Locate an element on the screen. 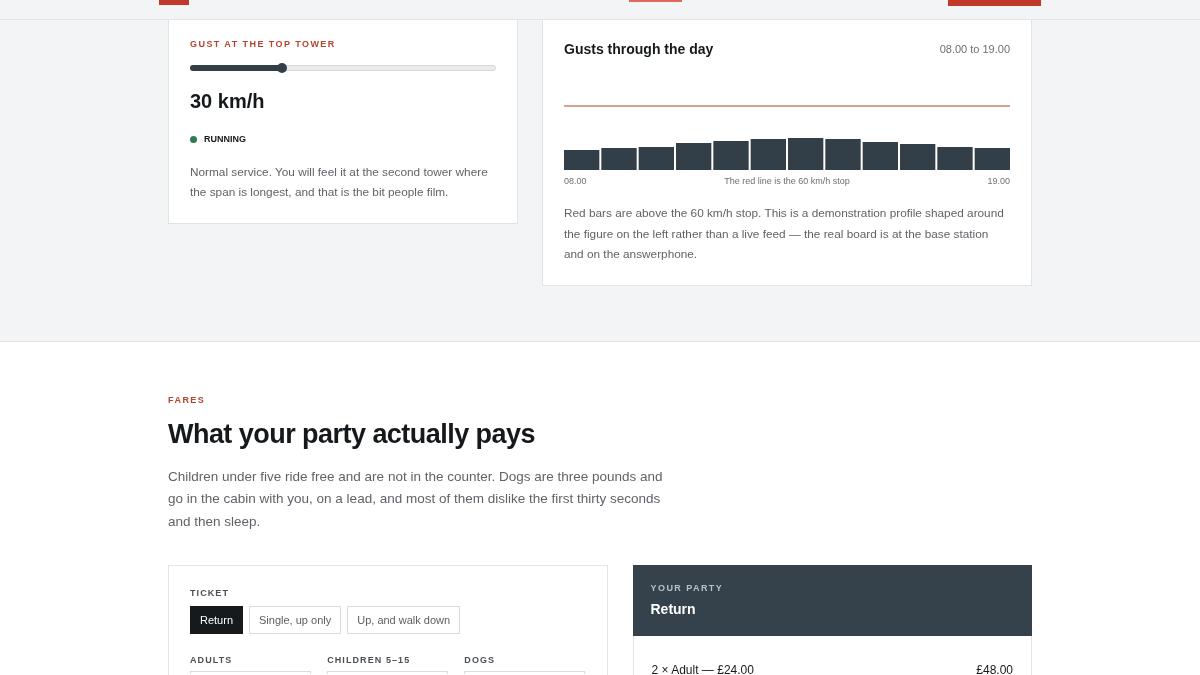  ticket-option: Return is located at coordinates (217, 620).